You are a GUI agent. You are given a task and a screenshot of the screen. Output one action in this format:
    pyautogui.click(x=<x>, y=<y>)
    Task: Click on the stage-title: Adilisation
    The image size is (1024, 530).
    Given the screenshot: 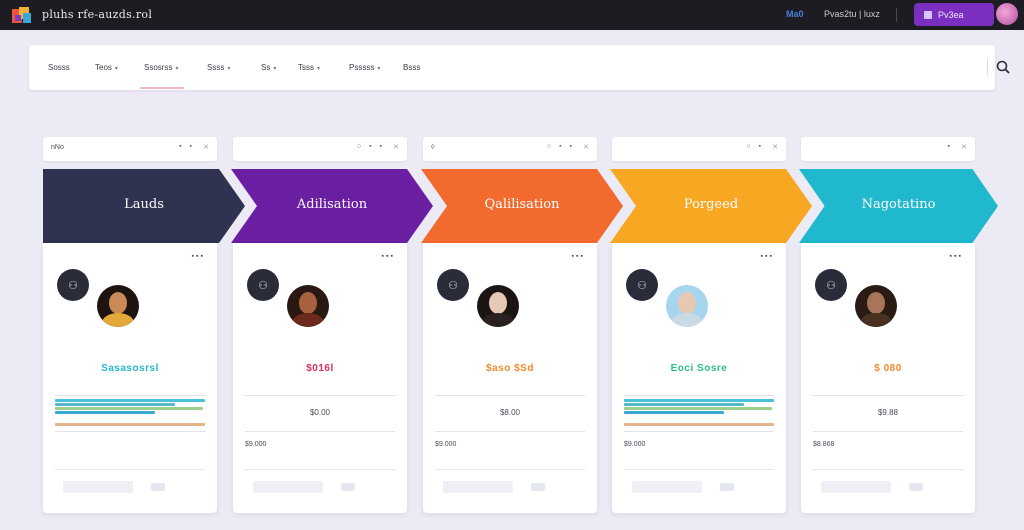 What is the action you would take?
    pyautogui.click(x=332, y=204)
    